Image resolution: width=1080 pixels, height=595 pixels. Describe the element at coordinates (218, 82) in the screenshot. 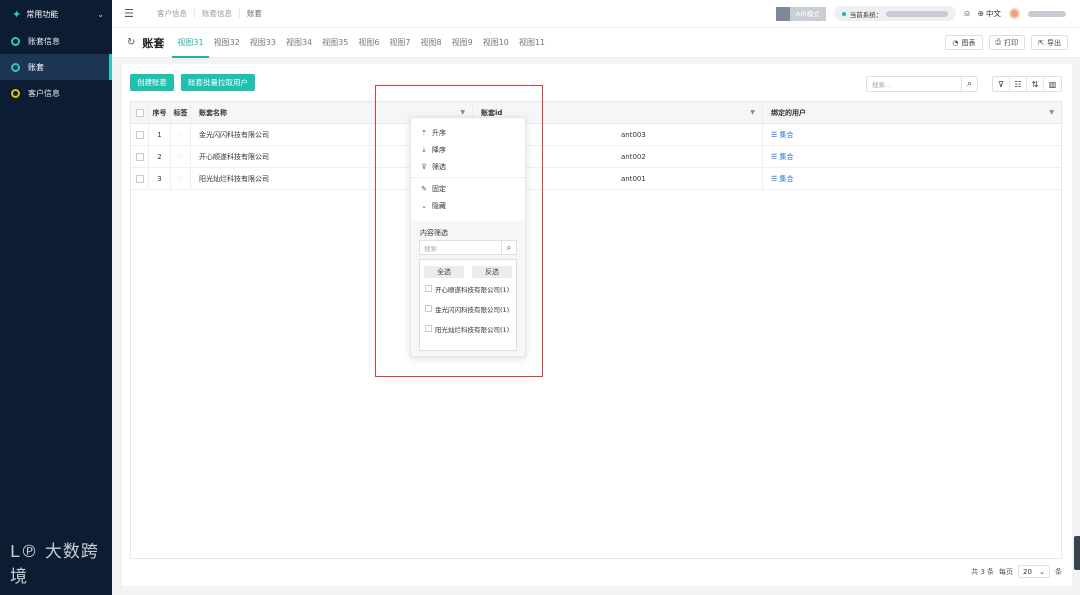

I see `batch-pull-users-button: 账套批量拉取用户` at that location.